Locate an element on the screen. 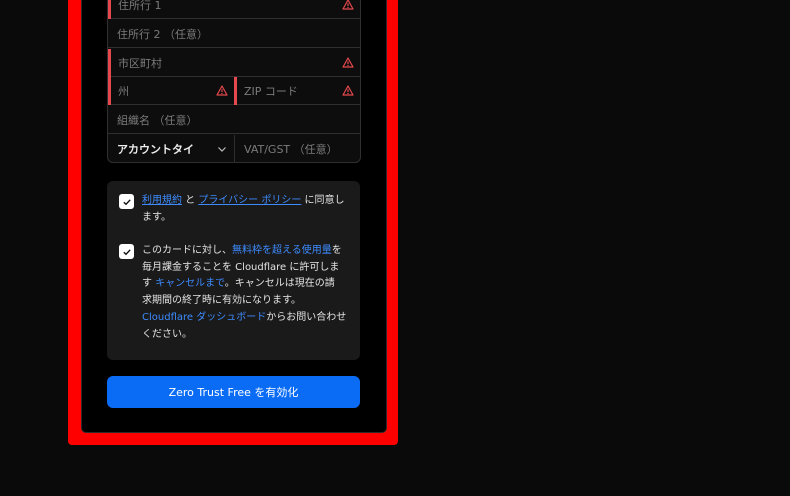 Image resolution: width=790 pixels, height=496 pixels. row-organization: 組織名 （任意） is located at coordinates (234, 120).